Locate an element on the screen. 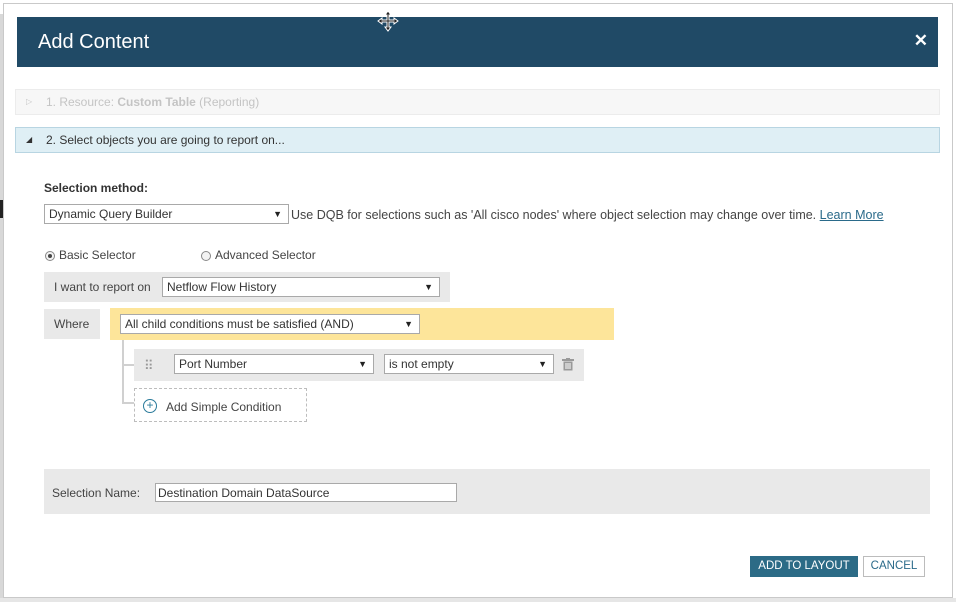  selection-method-select: Dynamic Query Builder ▼ is located at coordinates (166, 214).